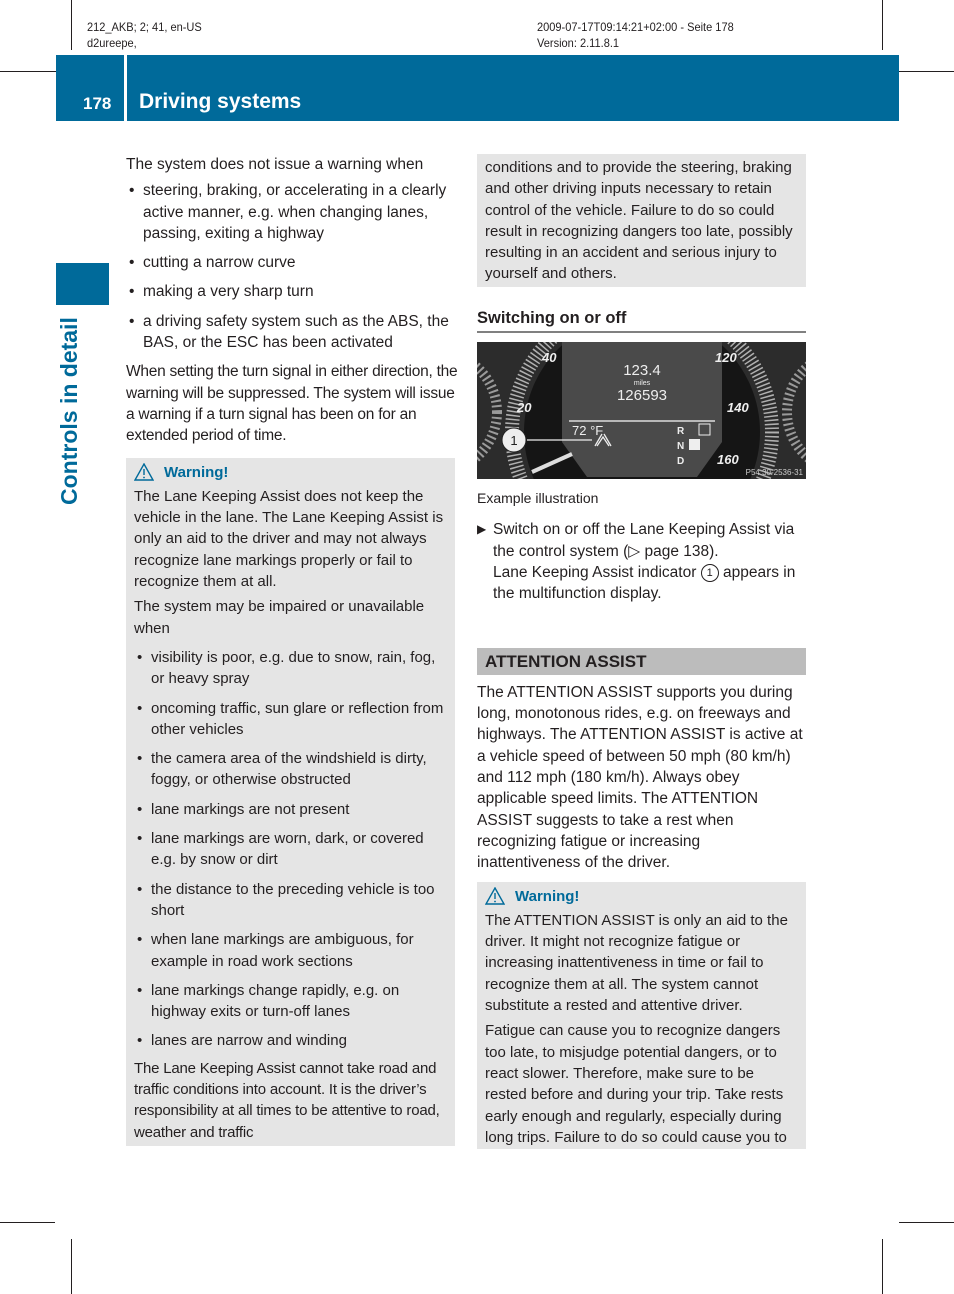  What do you see at coordinates (220, 101) in the screenshot?
I see `section-title: Driving systems` at bounding box center [220, 101].